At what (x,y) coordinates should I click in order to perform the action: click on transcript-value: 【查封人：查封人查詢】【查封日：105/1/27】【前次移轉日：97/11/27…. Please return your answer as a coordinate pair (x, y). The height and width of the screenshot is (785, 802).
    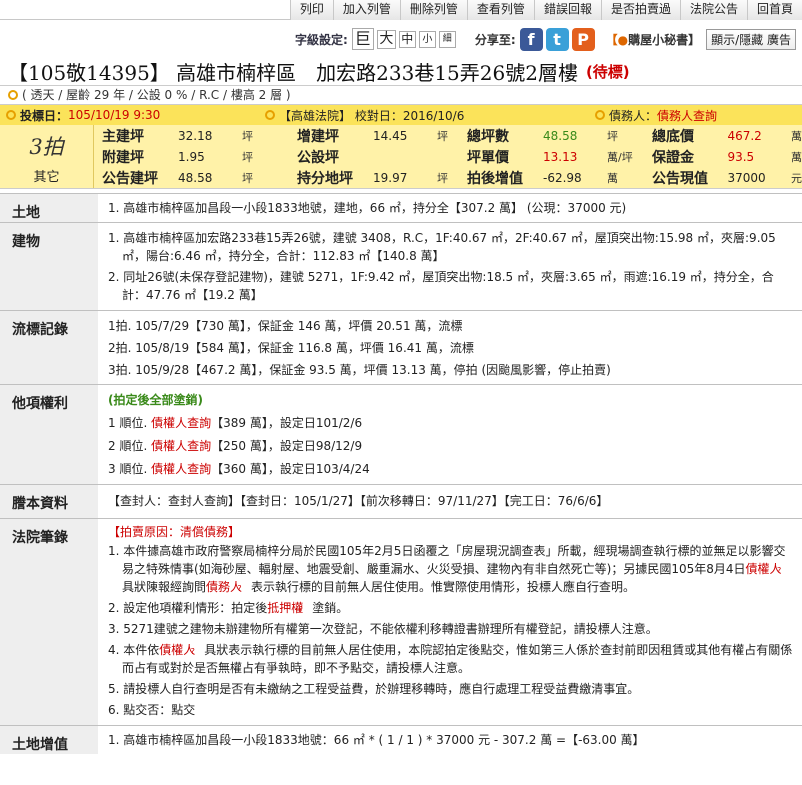
    Looking at the image, I should click on (450, 501).